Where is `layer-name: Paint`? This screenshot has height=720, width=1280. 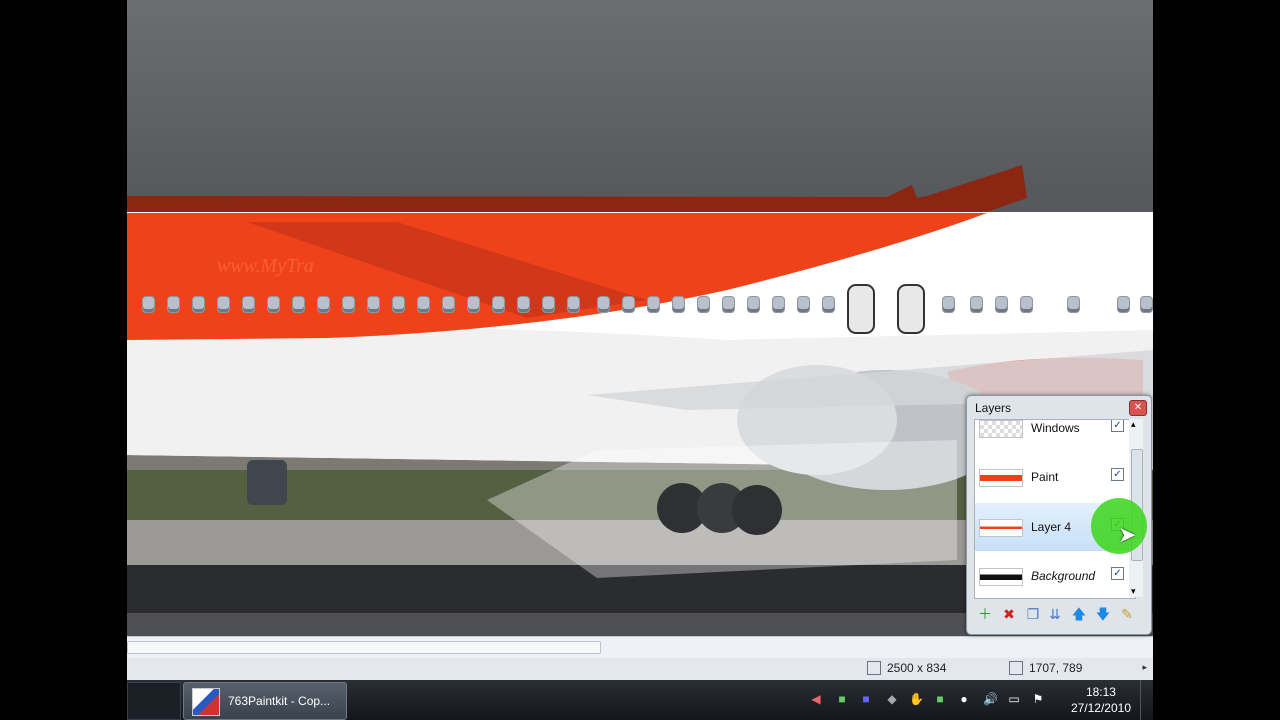 layer-name: Paint is located at coordinates (1045, 477).